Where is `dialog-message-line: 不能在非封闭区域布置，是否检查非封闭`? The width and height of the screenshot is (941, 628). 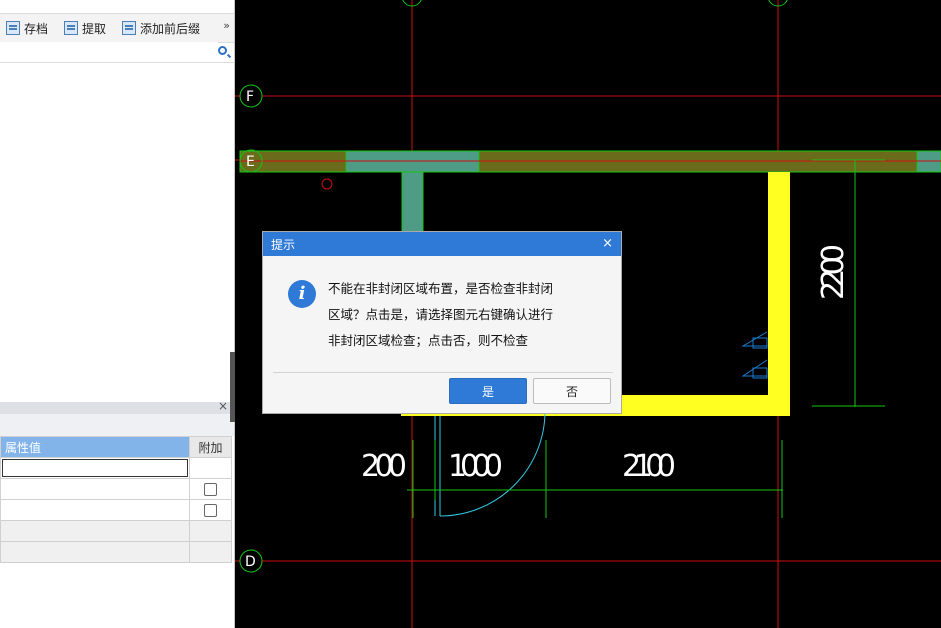
dialog-message-line: 不能在非封闭区域布置，是否检查非封闭 is located at coordinates (441, 288).